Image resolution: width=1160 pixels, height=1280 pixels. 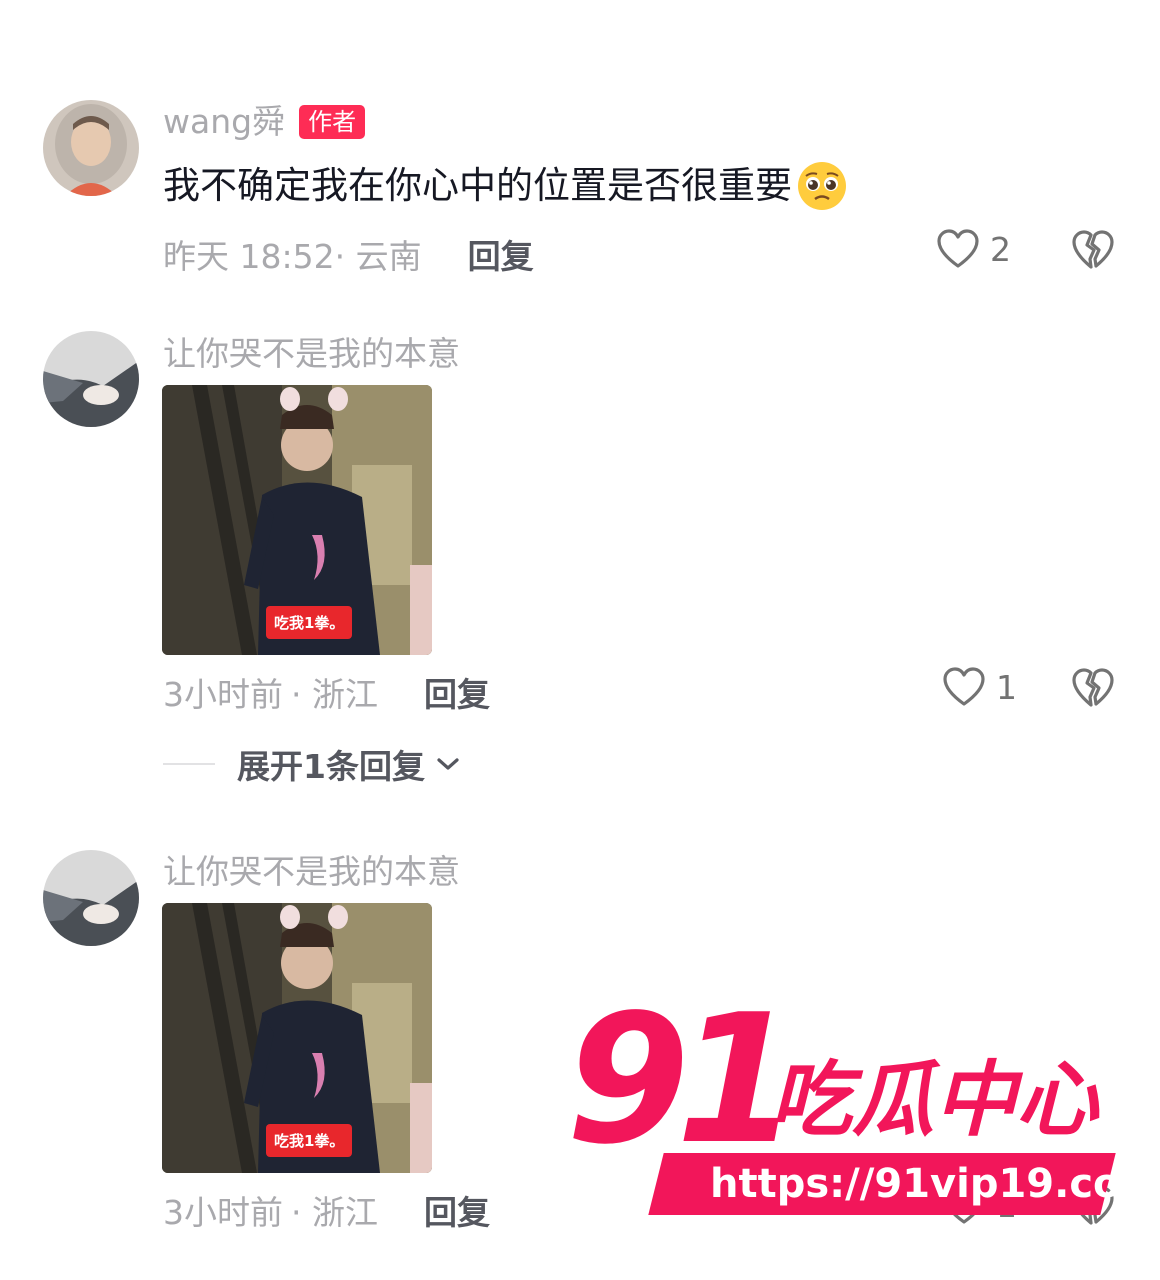 I want to click on author-badge: 作者, so click(x=332, y=122).